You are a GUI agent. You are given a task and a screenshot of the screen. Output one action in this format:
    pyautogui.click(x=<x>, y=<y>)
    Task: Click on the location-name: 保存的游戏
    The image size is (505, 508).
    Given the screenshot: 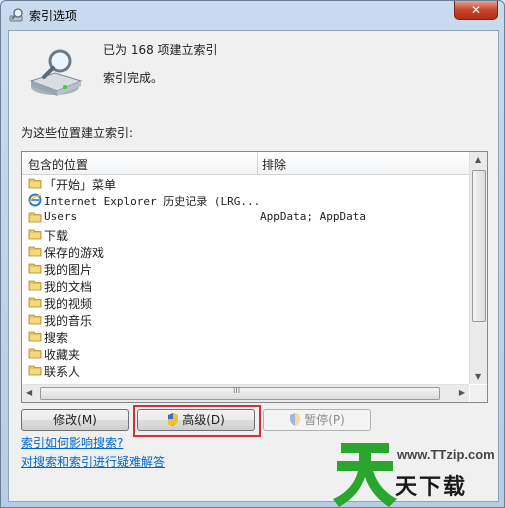 What is the action you would take?
    pyautogui.click(x=74, y=253)
    